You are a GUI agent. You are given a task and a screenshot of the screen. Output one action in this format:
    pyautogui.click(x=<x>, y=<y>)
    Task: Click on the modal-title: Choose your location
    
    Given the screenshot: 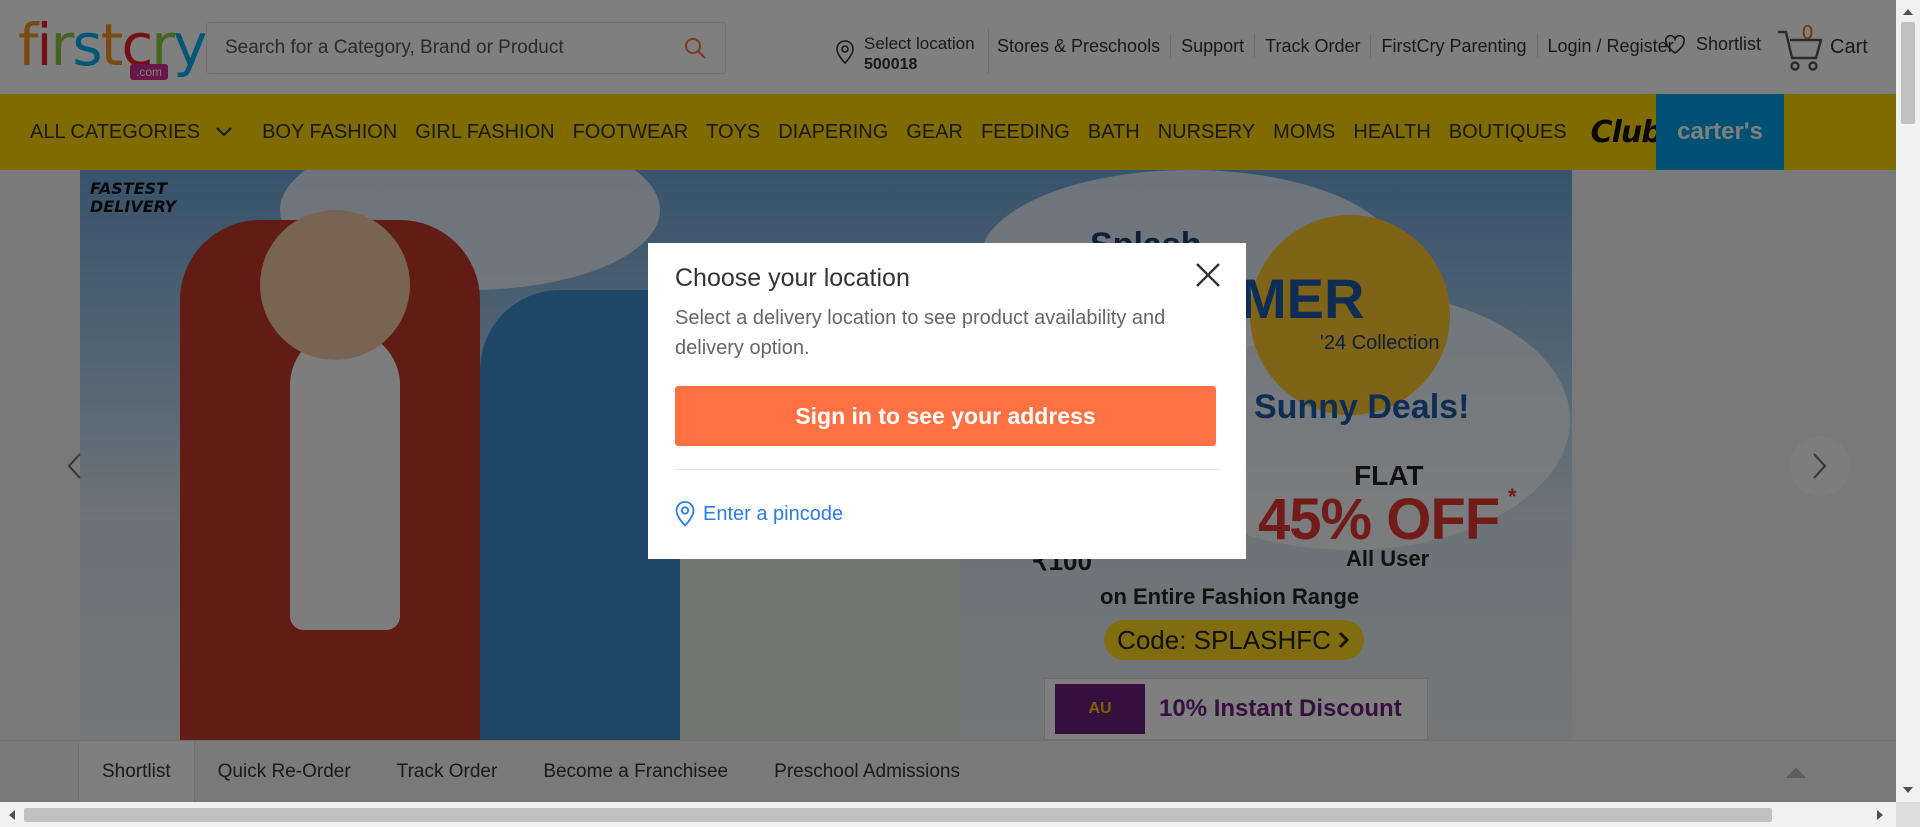 What is the action you would take?
    pyautogui.click(x=792, y=278)
    